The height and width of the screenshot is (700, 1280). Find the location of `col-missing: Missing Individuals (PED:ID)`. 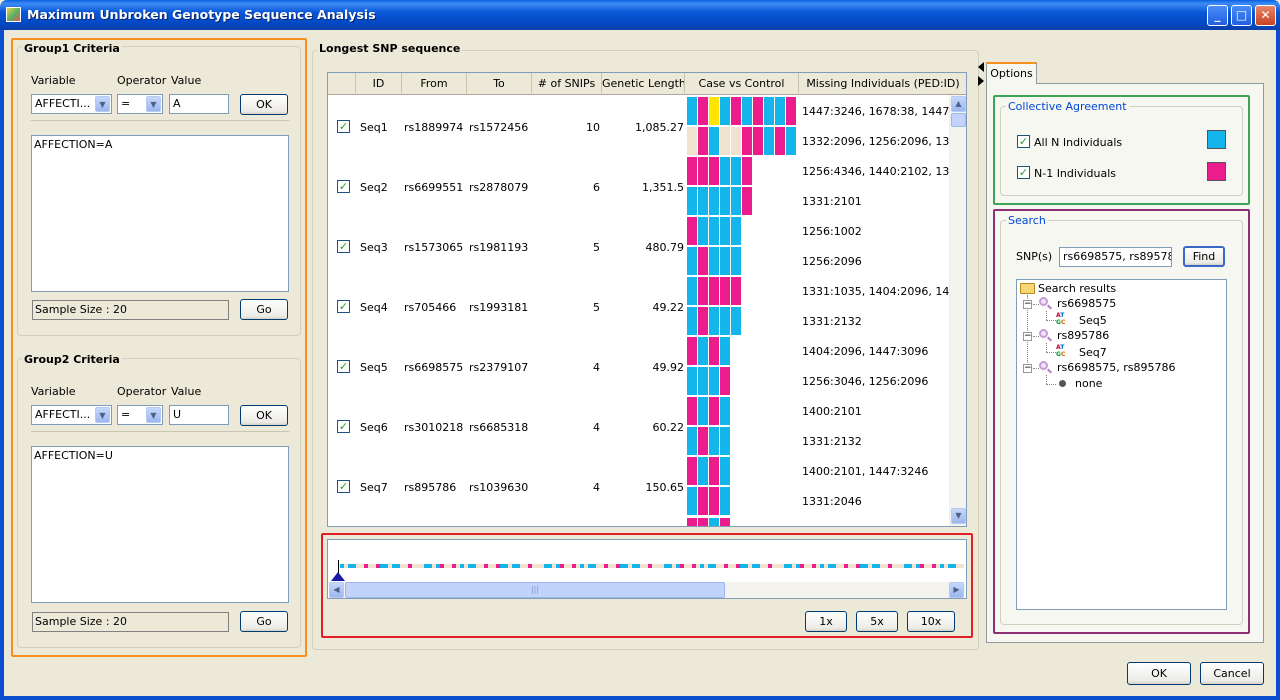

col-missing: Missing Individuals (PED:ID) is located at coordinates (882, 84).